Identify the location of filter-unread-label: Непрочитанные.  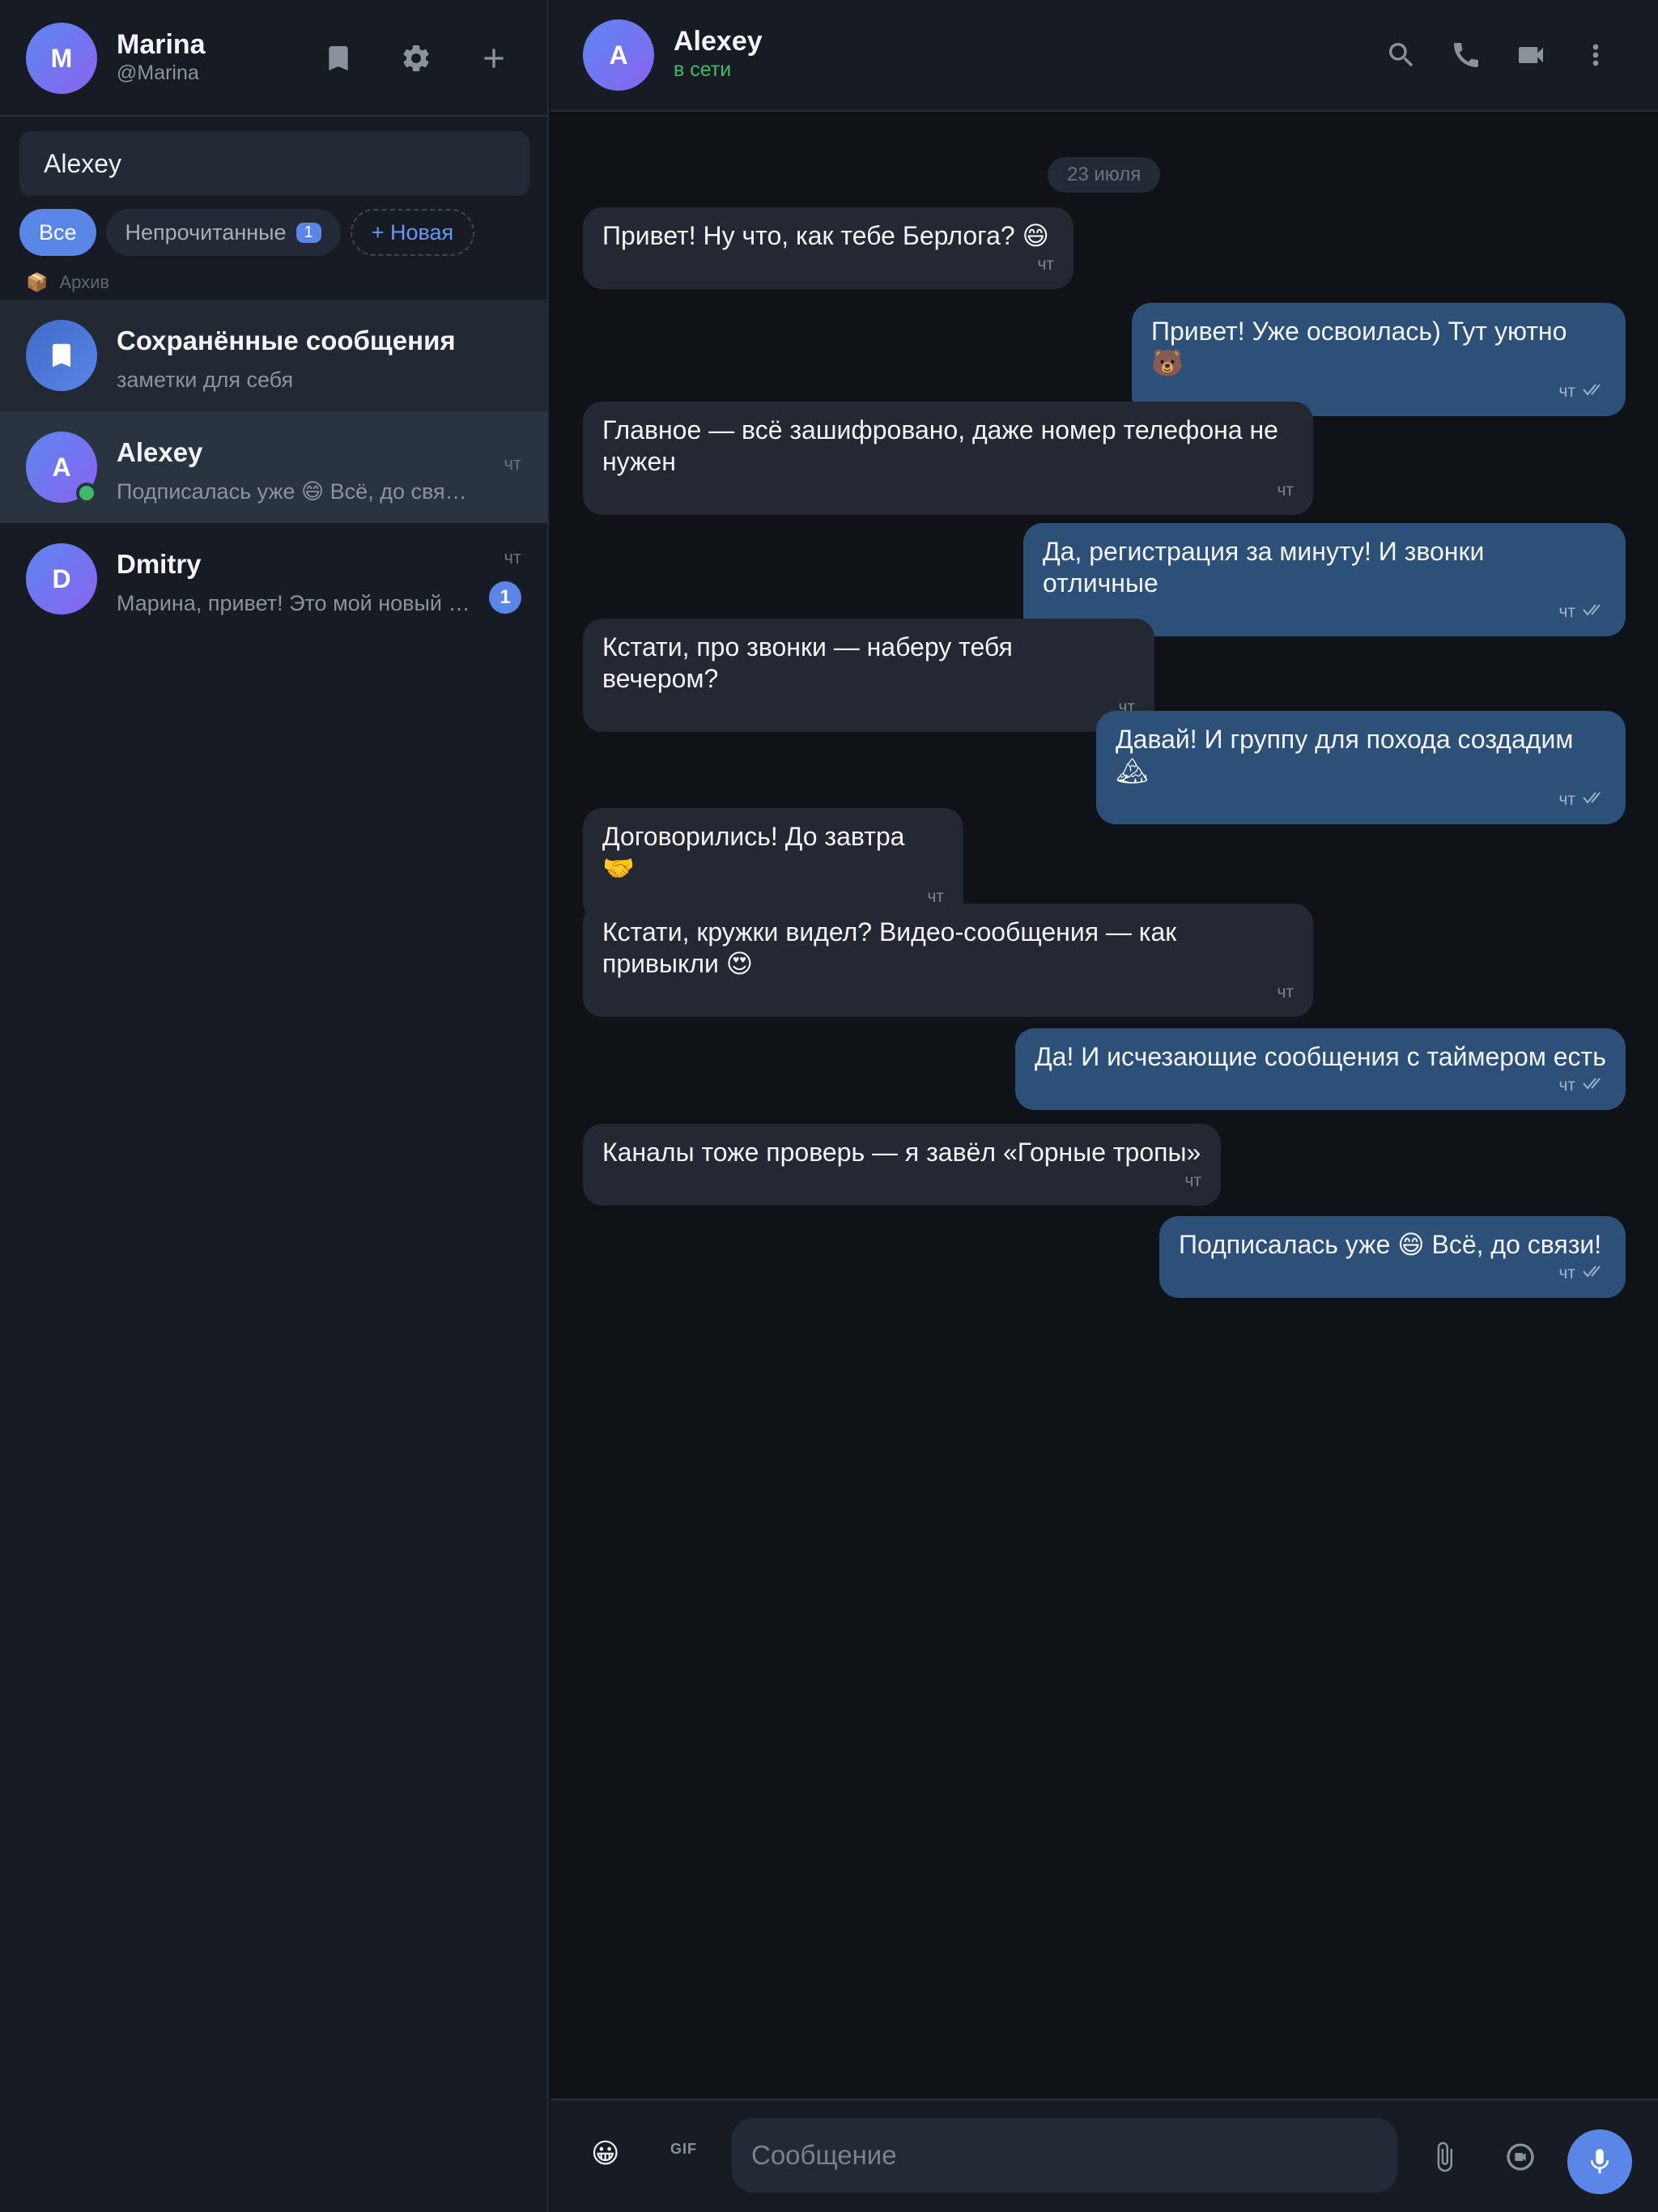
(206, 232).